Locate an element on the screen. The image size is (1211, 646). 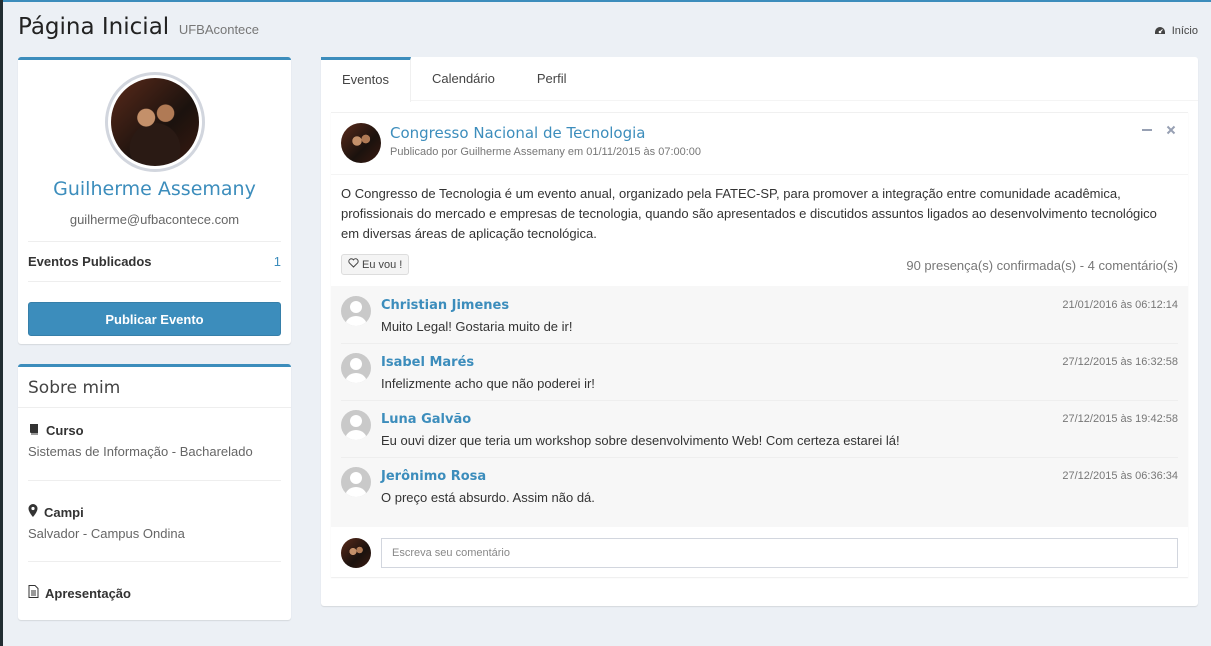
breadcrumb-home-link: Início is located at coordinates (1185, 31).